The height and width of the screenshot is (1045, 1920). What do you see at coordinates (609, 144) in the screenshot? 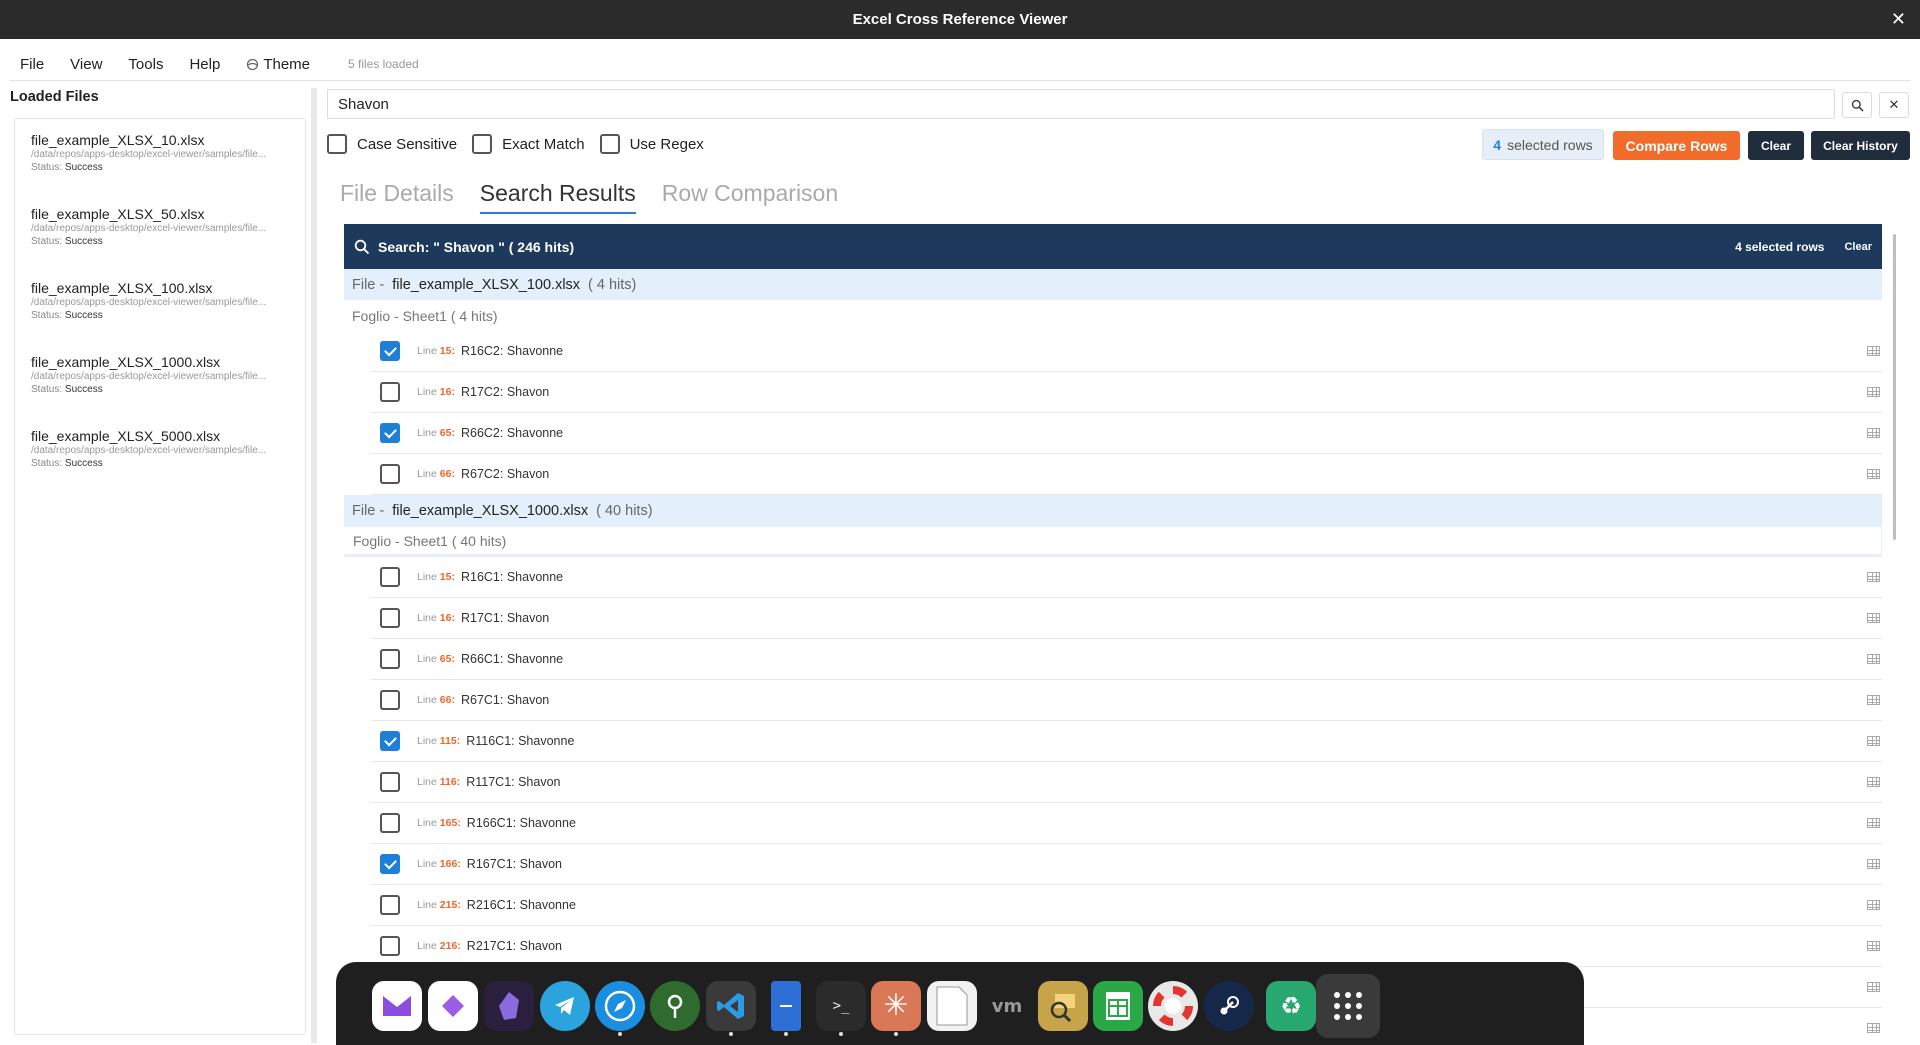
I see `use-regex-checkbox` at bounding box center [609, 144].